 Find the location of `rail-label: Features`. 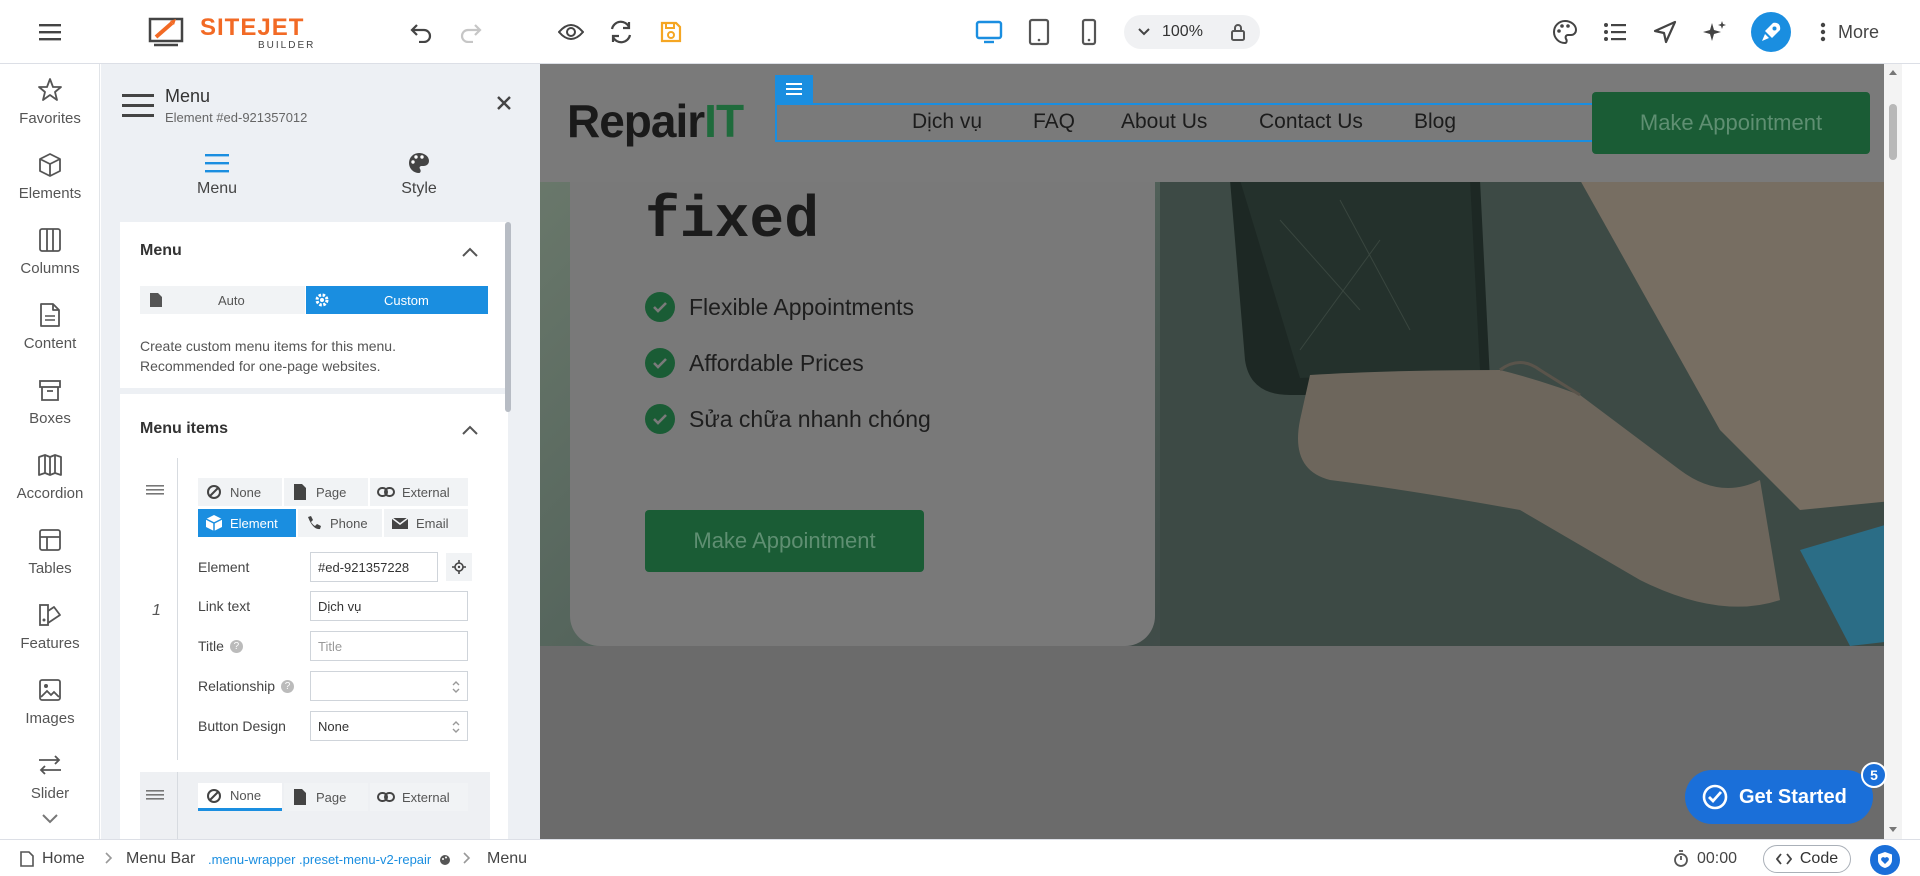

rail-label: Features is located at coordinates (50, 643).